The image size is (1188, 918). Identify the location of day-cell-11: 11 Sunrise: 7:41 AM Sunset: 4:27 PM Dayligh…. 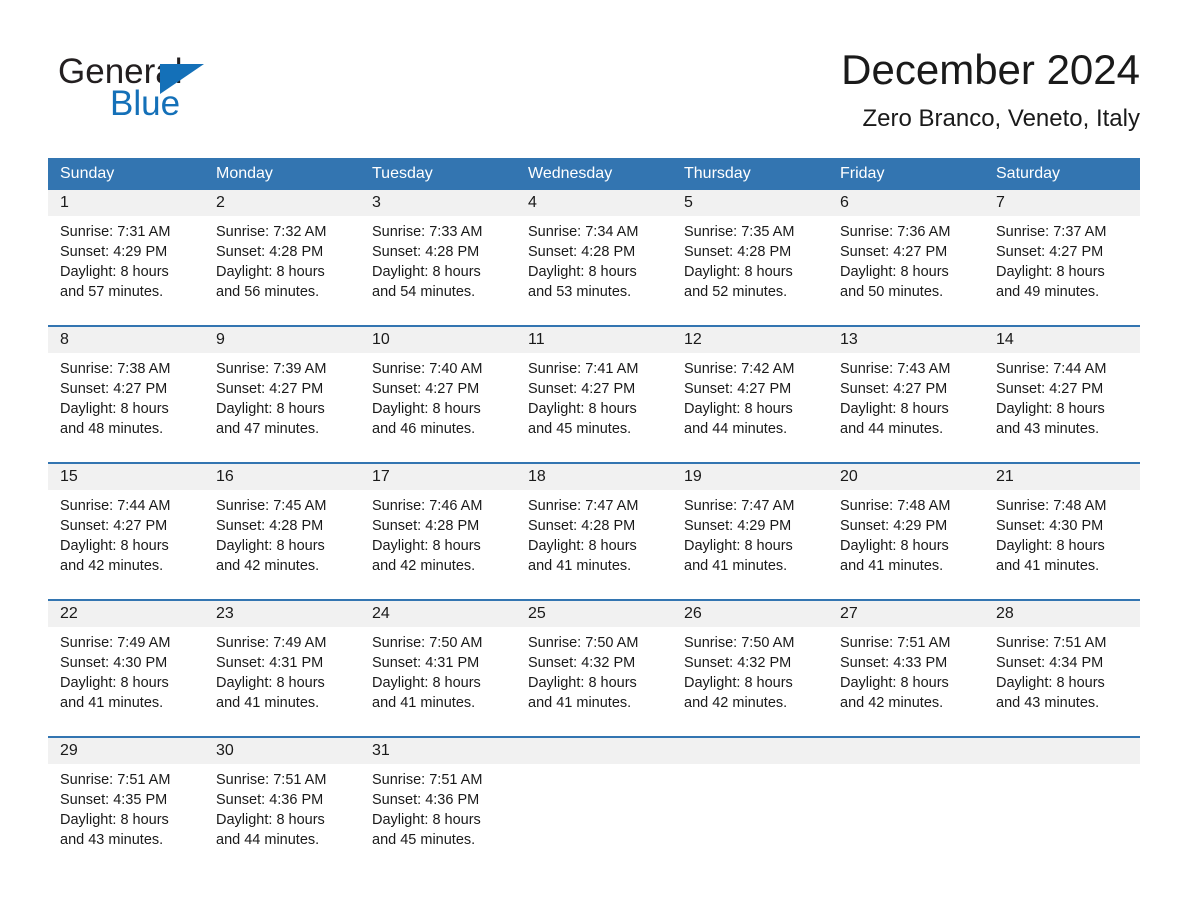
(594, 394).